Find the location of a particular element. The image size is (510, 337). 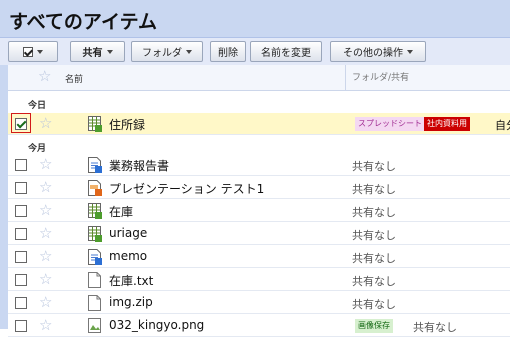

left-border is located at coordinates (4, 197).